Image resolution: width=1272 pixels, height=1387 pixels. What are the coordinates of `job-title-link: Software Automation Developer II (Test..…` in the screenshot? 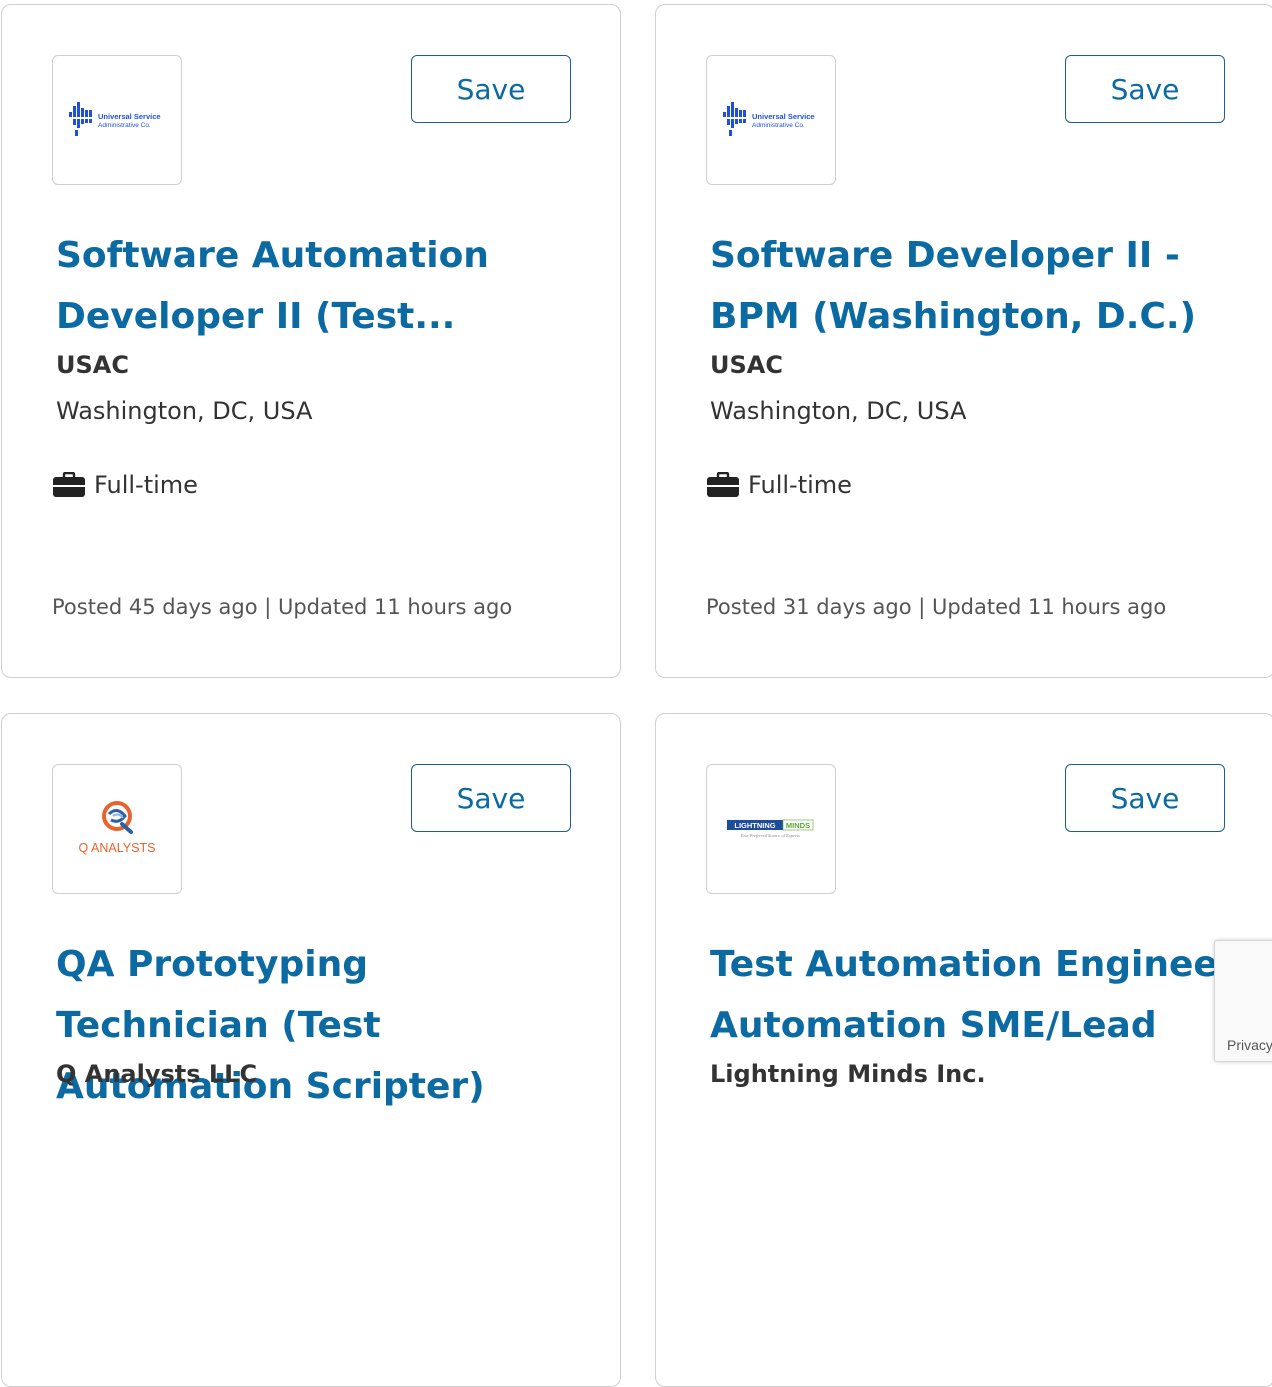 It's located at (321, 286).